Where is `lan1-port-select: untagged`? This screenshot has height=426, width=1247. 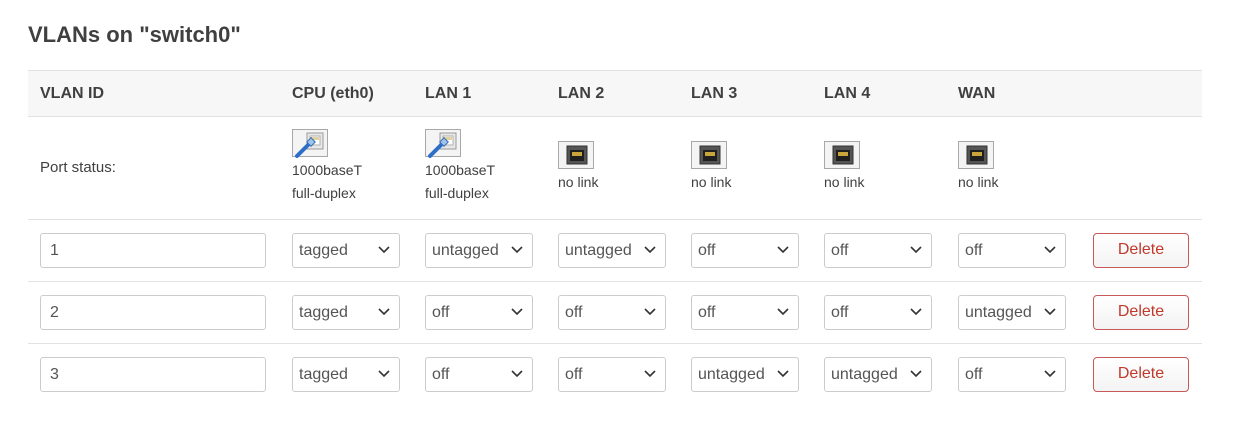
lan1-port-select: untagged is located at coordinates (479, 250).